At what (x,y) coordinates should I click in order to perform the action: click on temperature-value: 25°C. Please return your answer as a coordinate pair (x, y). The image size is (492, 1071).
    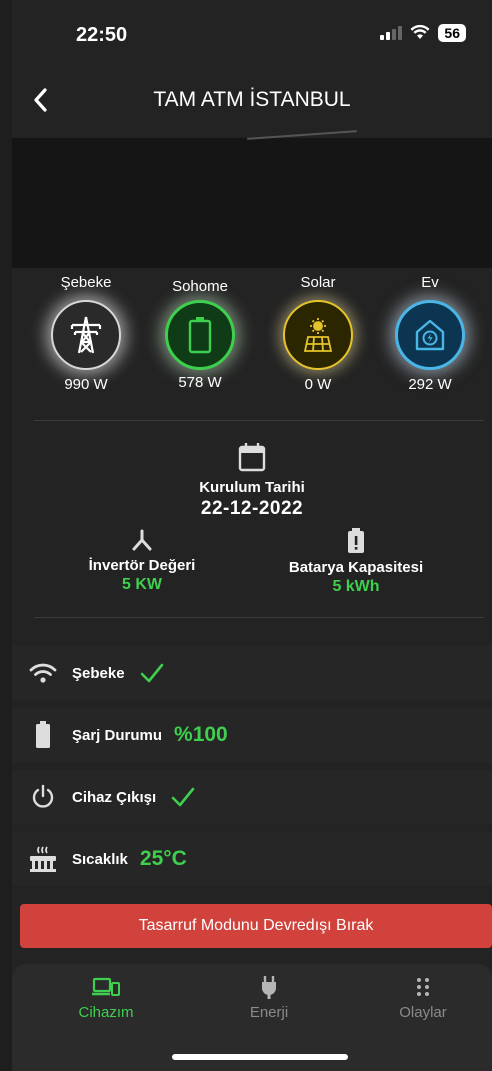
    Looking at the image, I should click on (163, 858).